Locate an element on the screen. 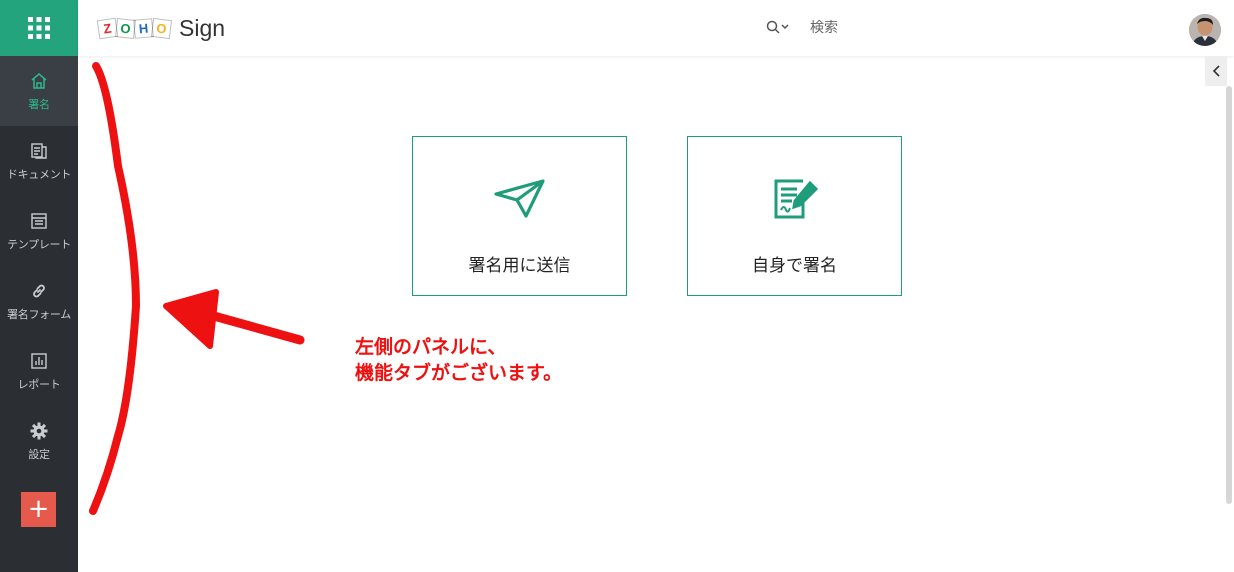 The image size is (1234, 572). add-button: + is located at coordinates (38, 509).